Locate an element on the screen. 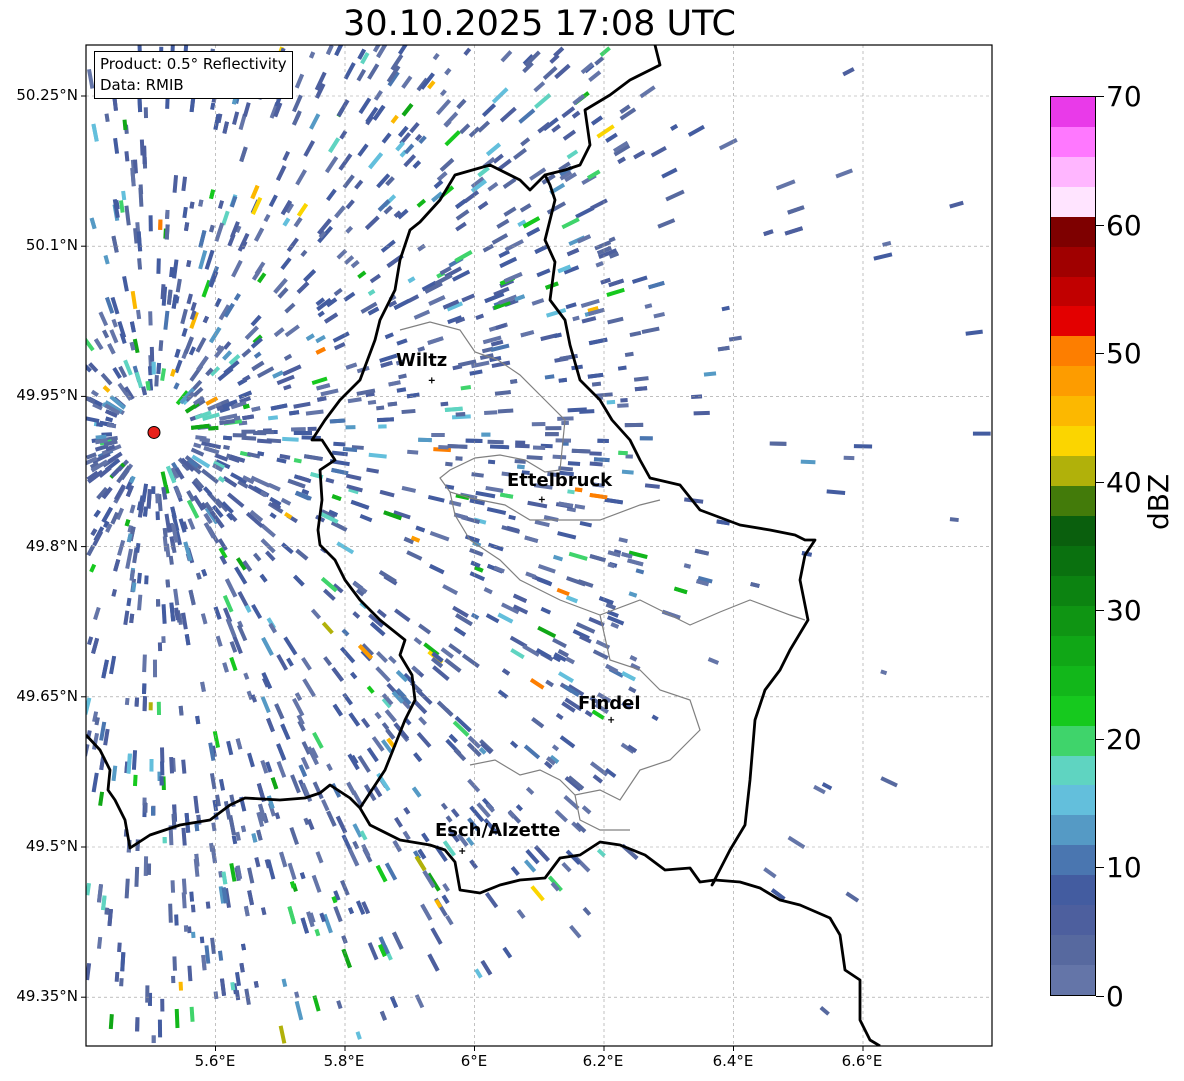  city-label-esch-alzette: Esch/Alzette is located at coordinates (498, 830).